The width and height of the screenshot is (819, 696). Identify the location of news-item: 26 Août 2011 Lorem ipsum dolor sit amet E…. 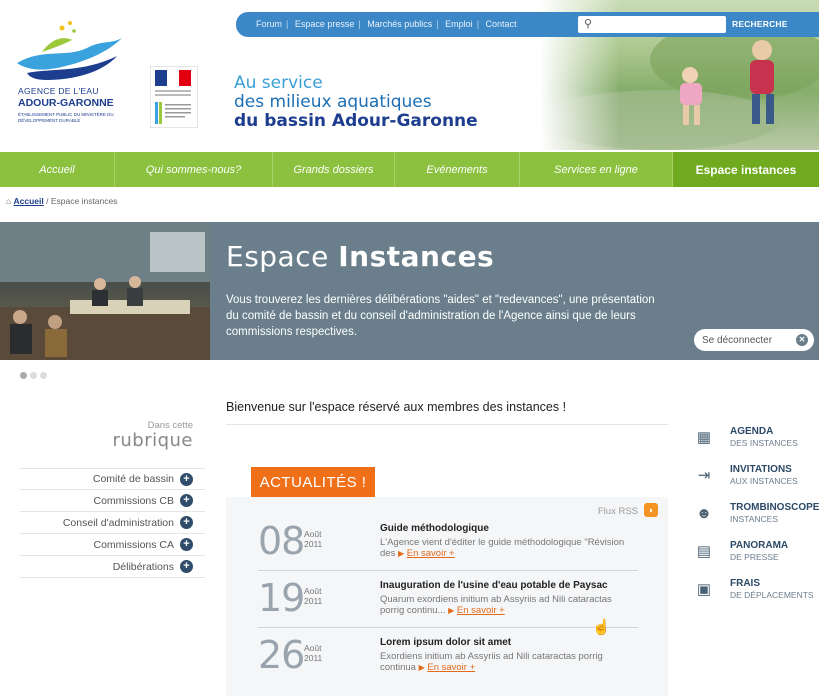
(448, 657).